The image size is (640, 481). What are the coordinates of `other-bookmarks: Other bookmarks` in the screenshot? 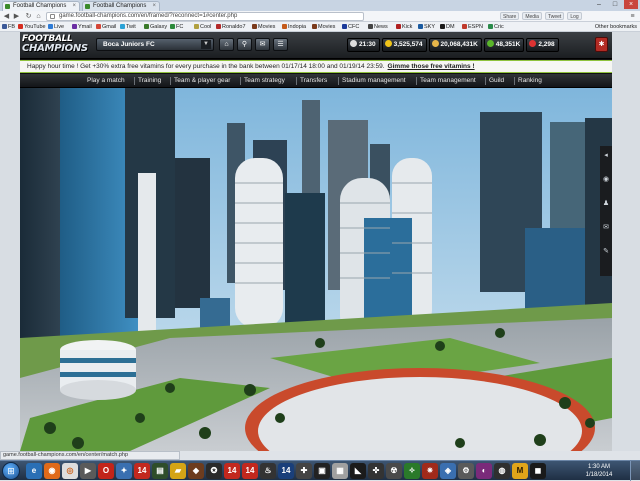 It's located at (616, 27).